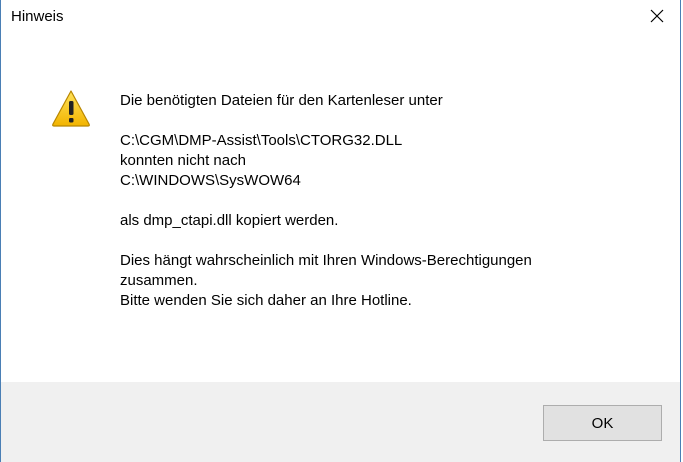 Image resolution: width=683 pixels, height=462 pixels. I want to click on message-line: konnten nicht nach, so click(183, 160).